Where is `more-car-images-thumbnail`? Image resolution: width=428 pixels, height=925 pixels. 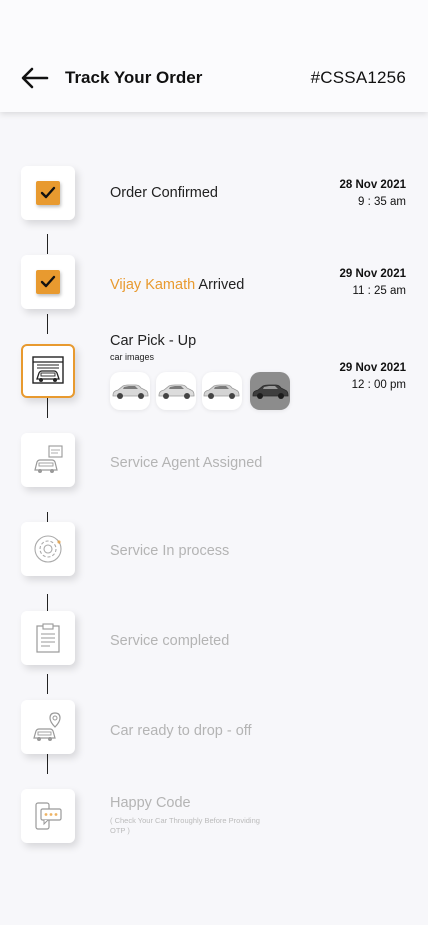
more-car-images-thumbnail is located at coordinates (270, 391).